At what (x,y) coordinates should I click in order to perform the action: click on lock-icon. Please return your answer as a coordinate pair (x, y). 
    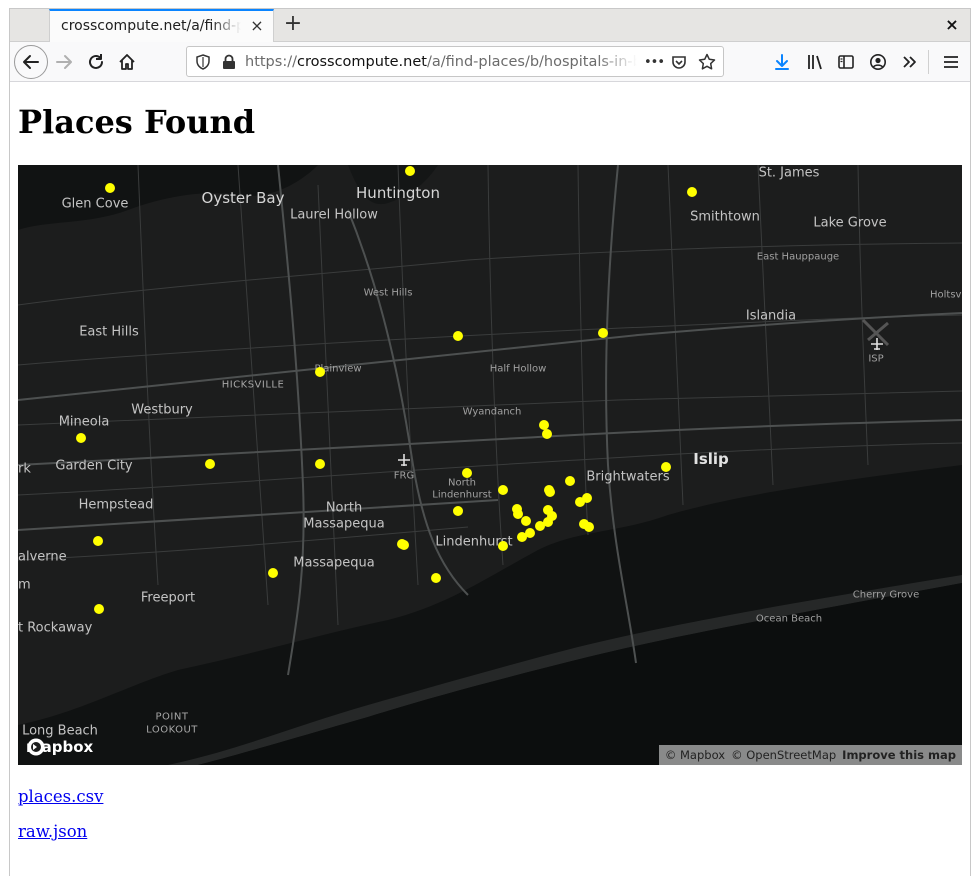
    Looking at the image, I should click on (229, 62).